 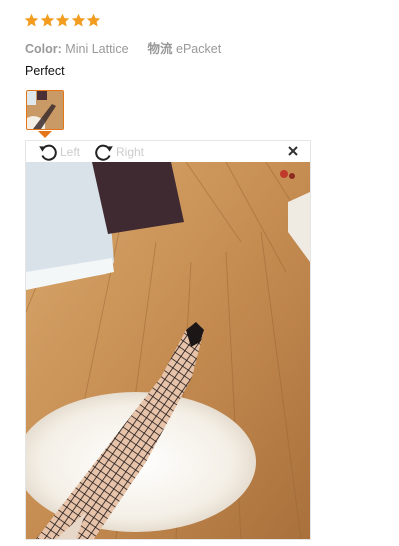 I want to click on sku-color-key: Color:, so click(x=43, y=49).